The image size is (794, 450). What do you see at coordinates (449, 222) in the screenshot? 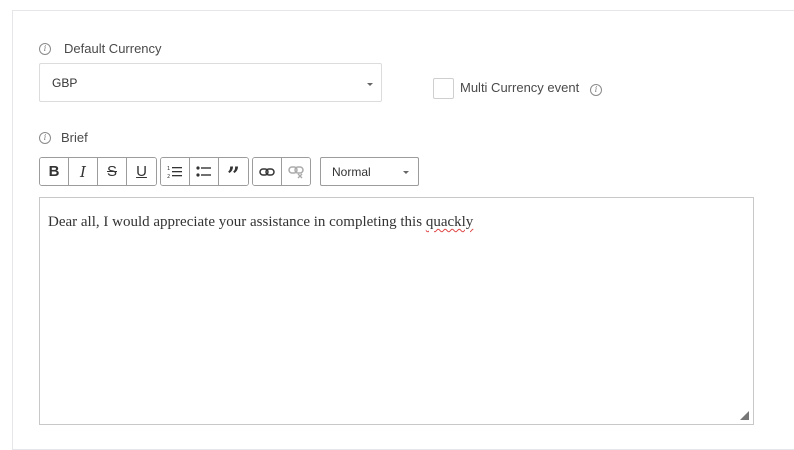
I see `misspelled-word: quackly` at bounding box center [449, 222].